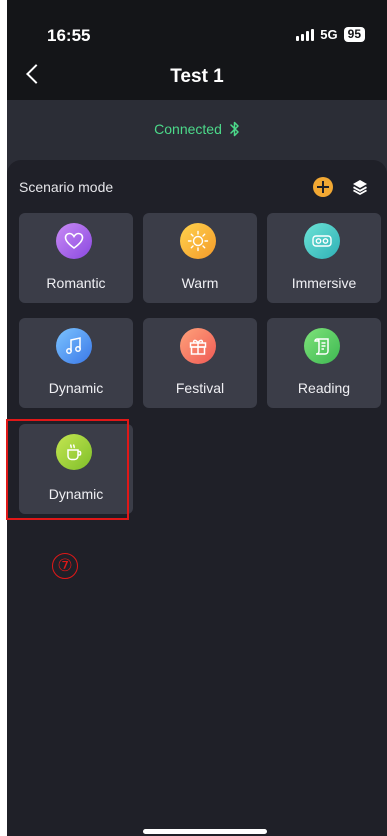 The height and width of the screenshot is (836, 387). I want to click on scene-card-festival: Festival, so click(200, 363).